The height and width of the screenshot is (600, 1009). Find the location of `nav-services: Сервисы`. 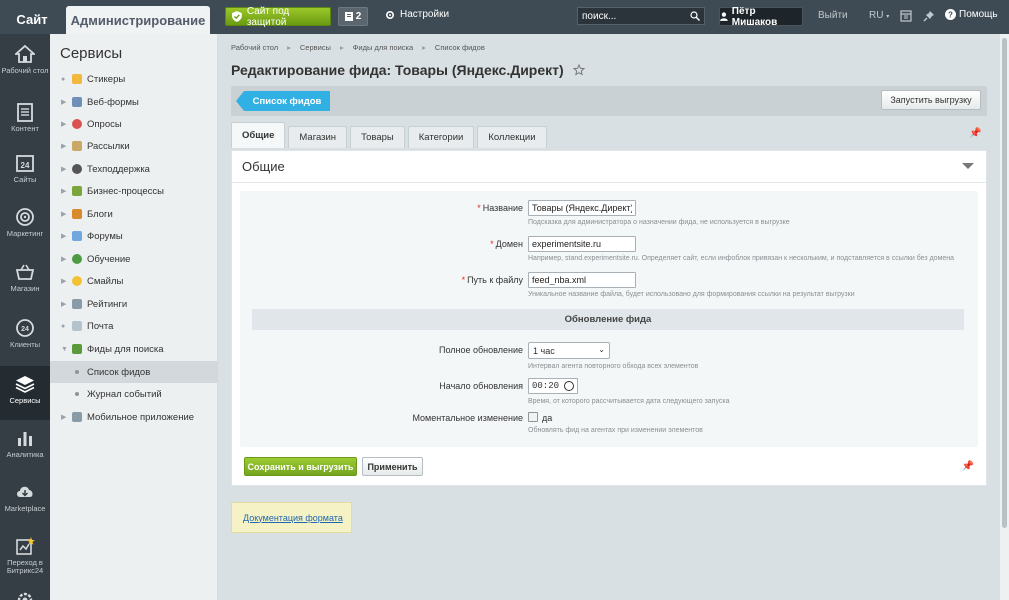

nav-services: Сервисы is located at coordinates (25, 393).